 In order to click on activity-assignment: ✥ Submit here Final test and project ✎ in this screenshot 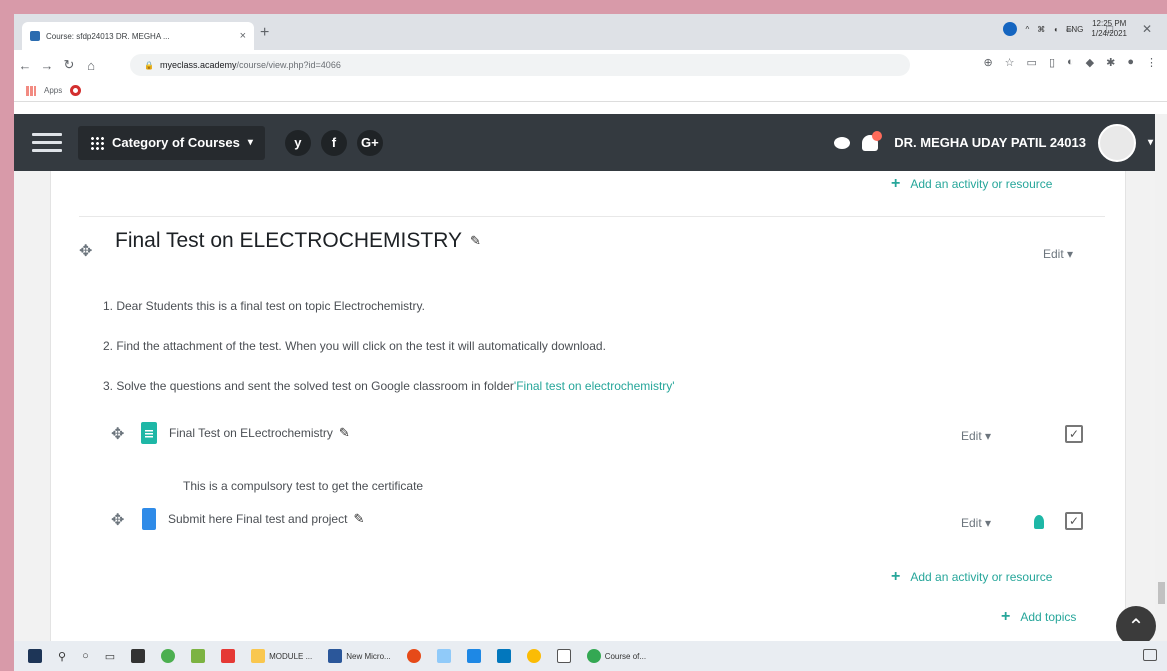, I will do `click(237, 519)`.